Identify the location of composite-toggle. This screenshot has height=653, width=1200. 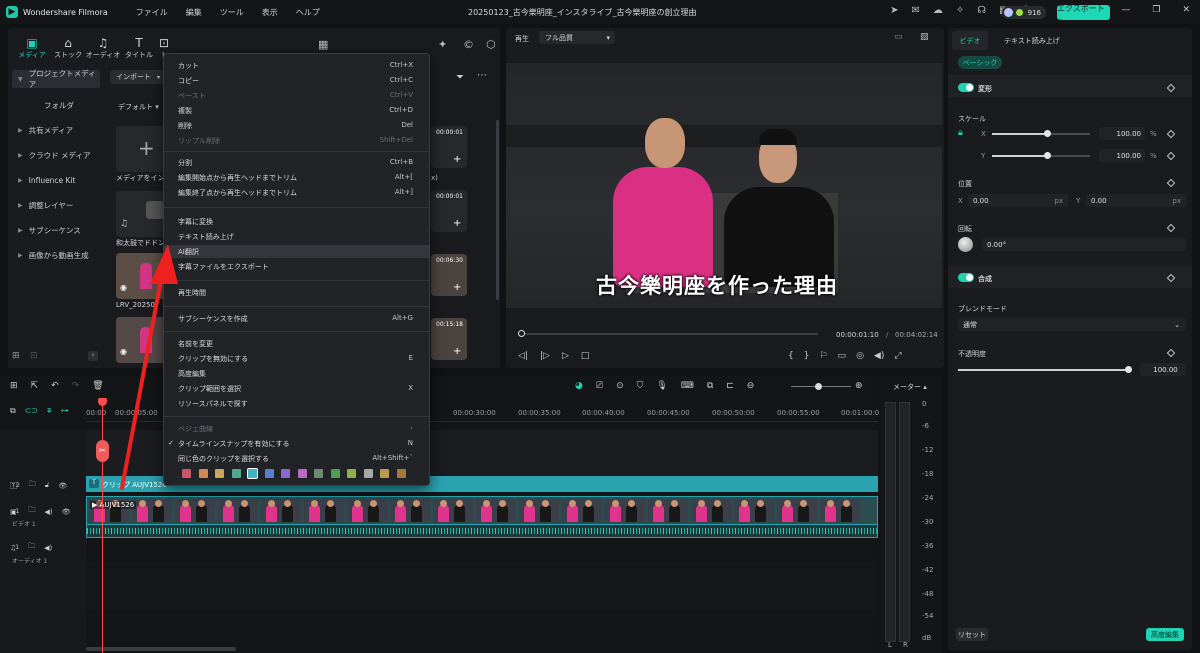
(966, 277).